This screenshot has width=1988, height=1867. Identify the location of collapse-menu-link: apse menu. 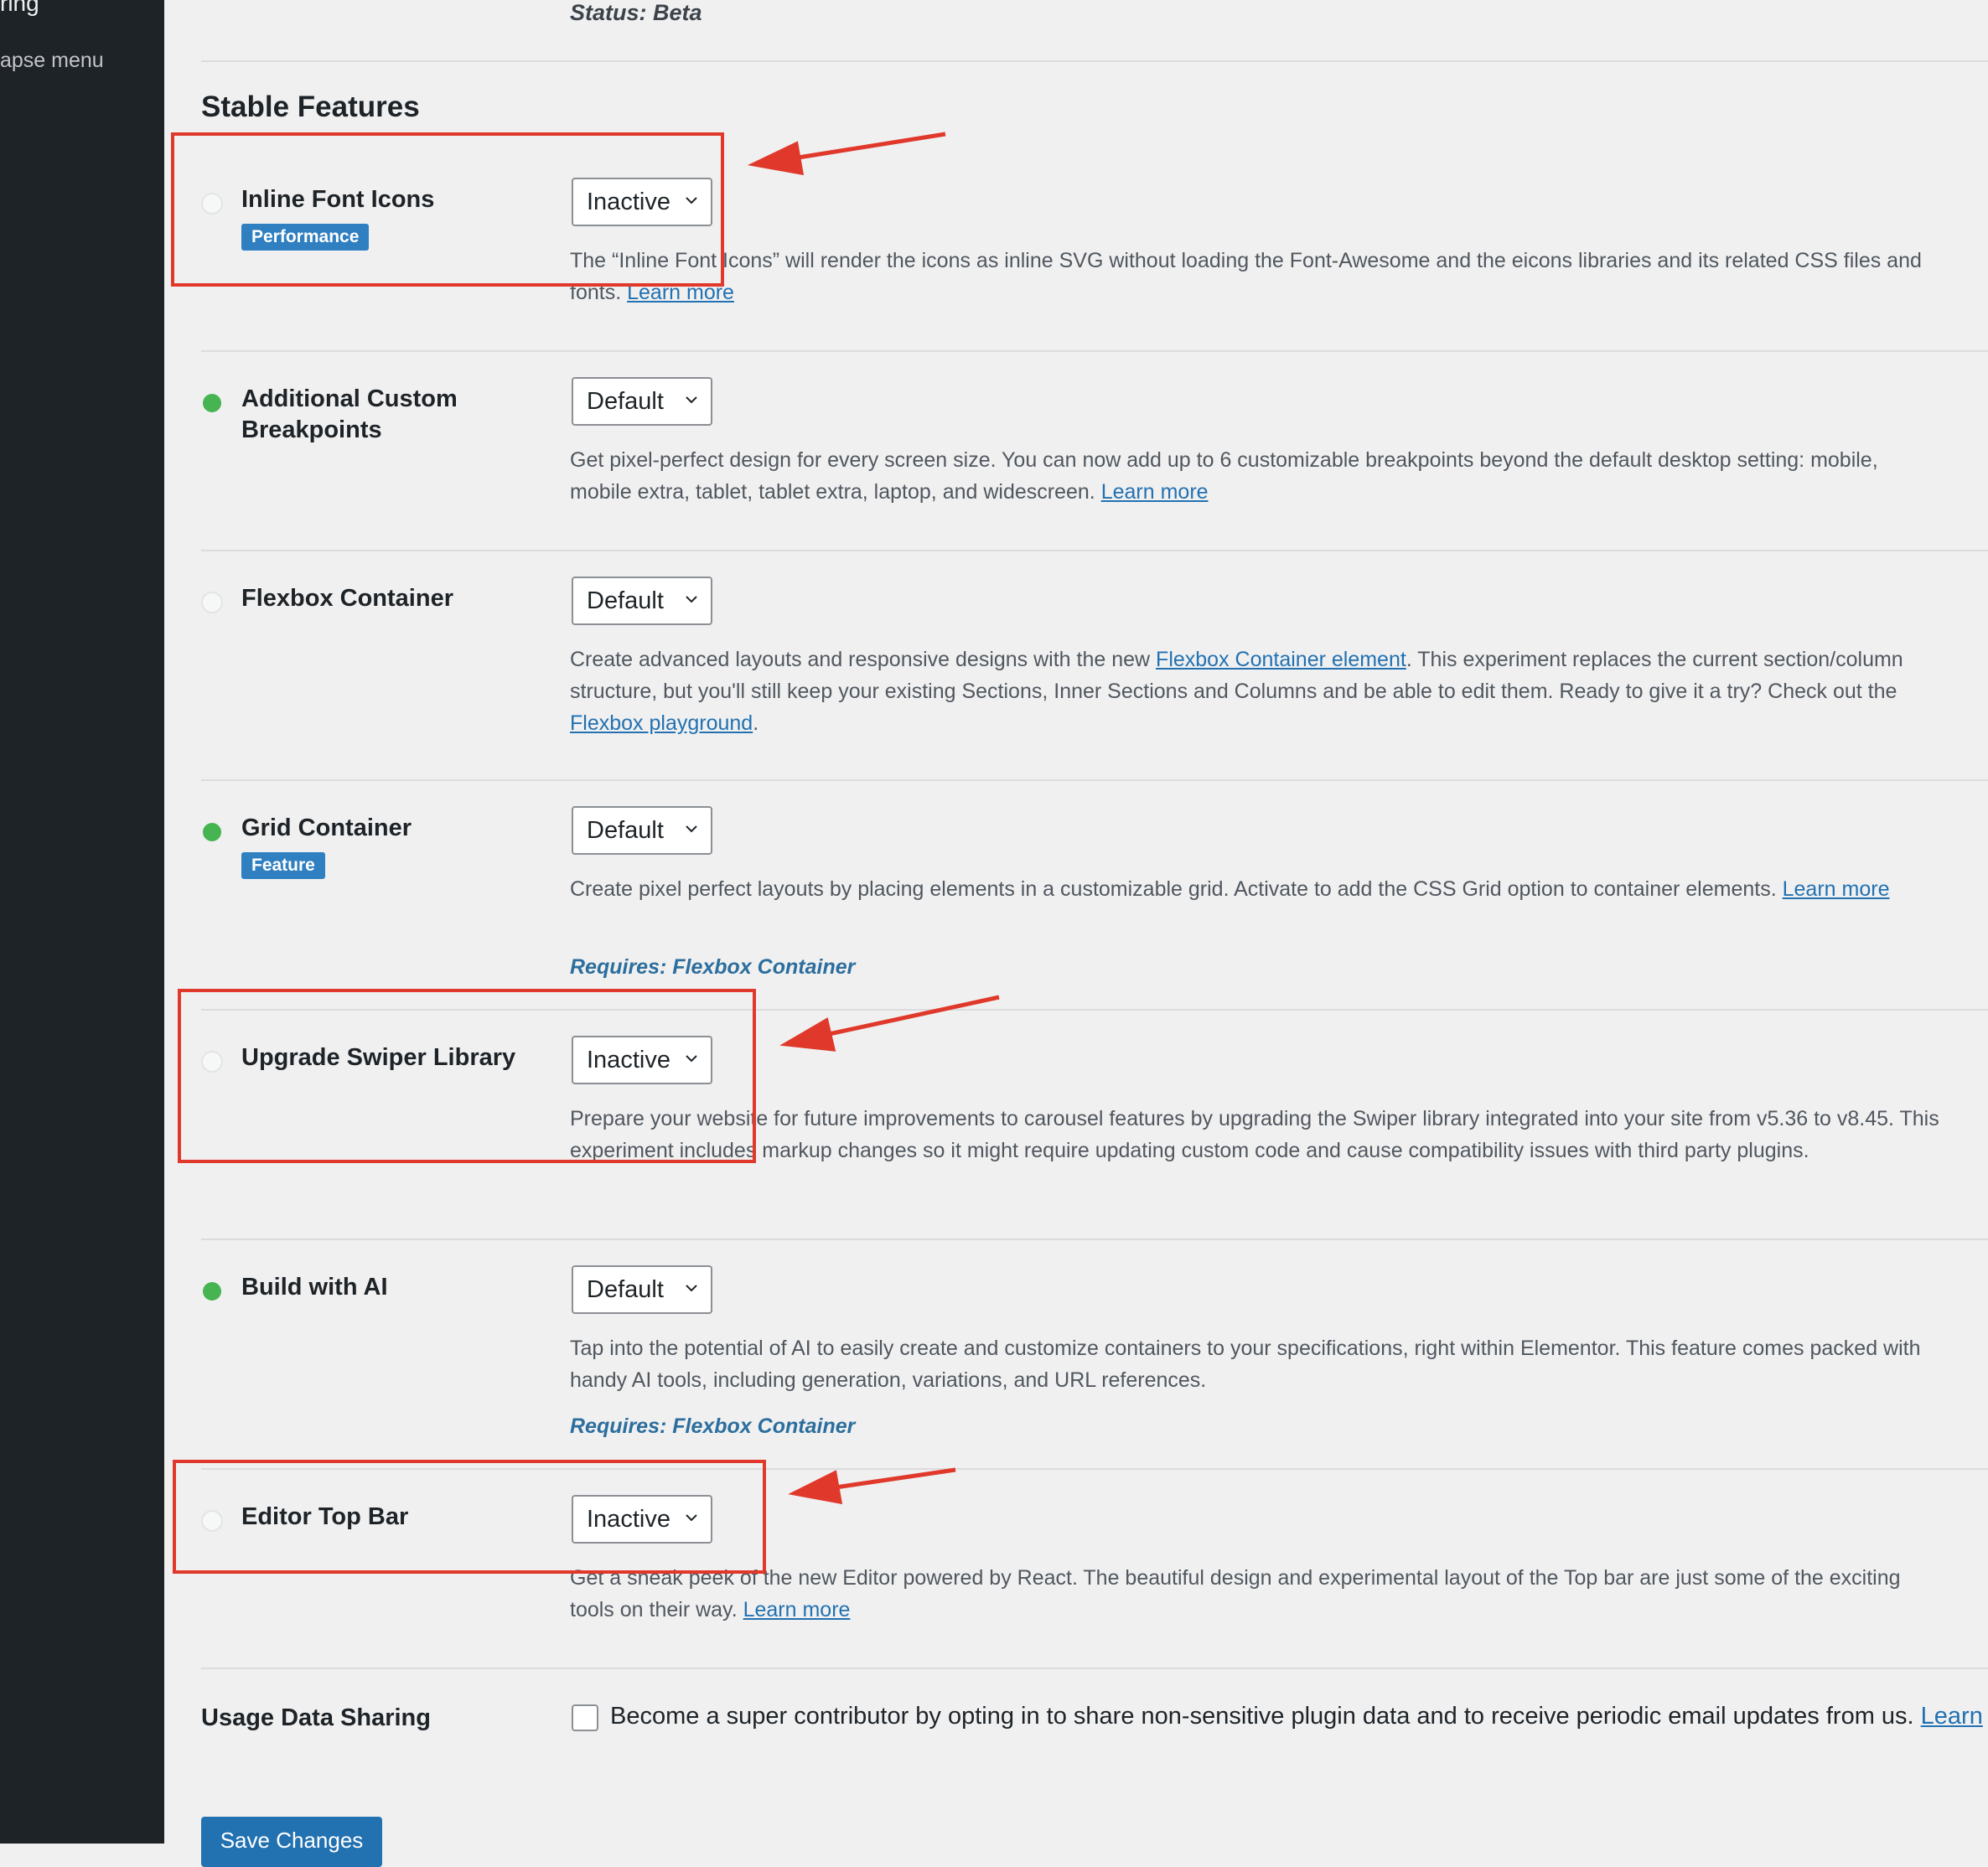
(79, 61).